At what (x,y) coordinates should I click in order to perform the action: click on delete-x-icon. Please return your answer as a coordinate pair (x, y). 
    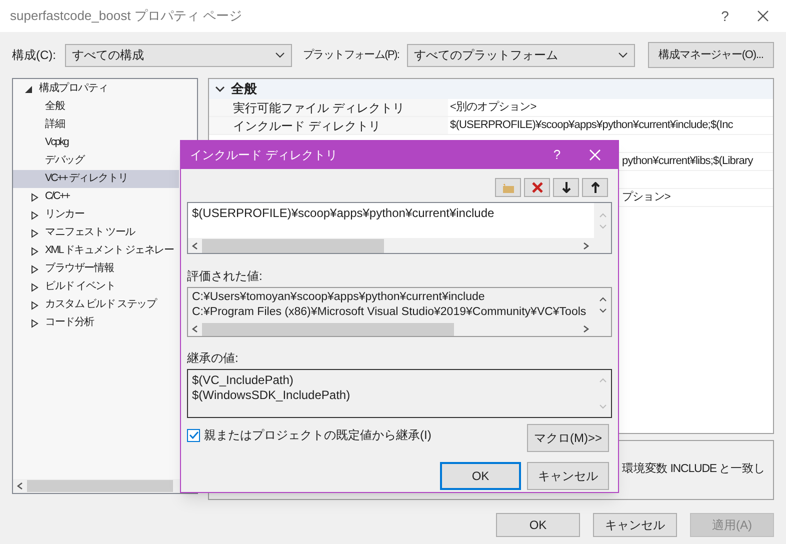
    Looking at the image, I should click on (537, 187).